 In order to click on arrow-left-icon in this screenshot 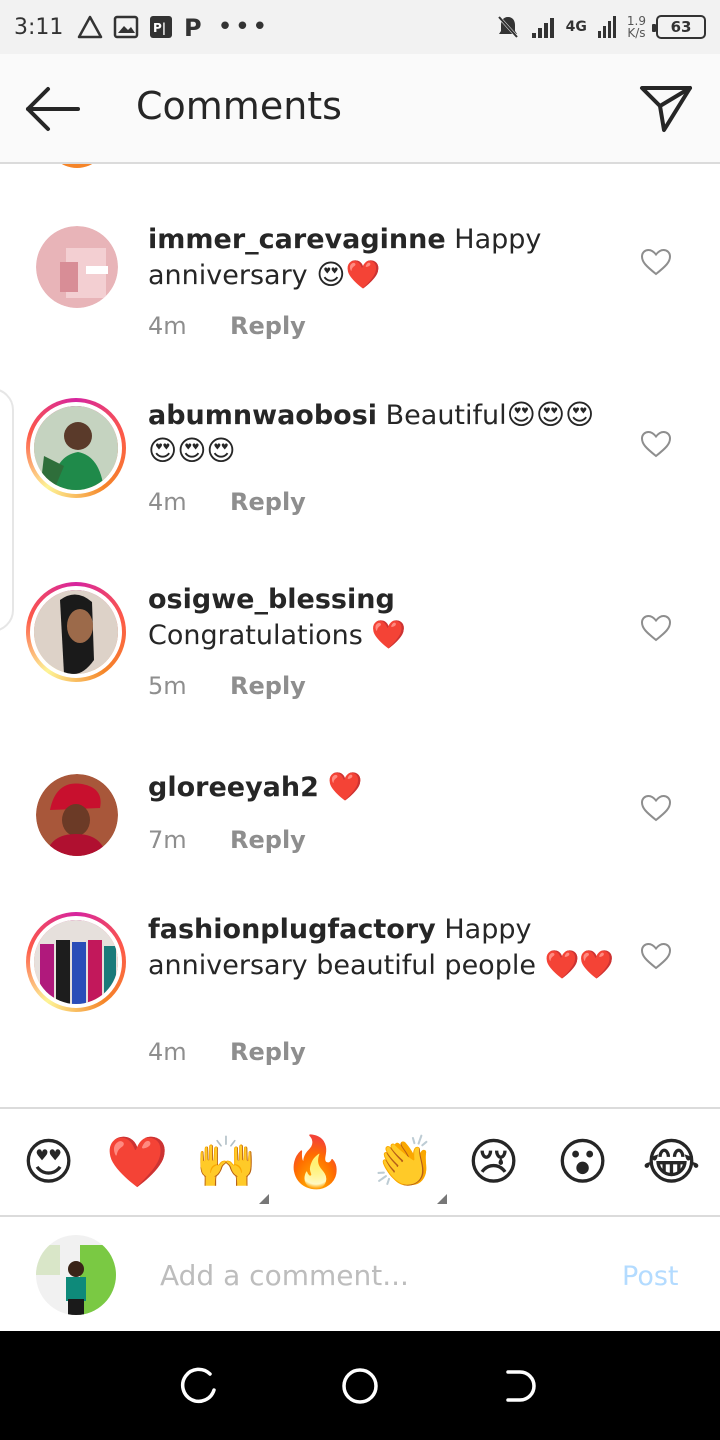, I will do `click(53, 109)`.